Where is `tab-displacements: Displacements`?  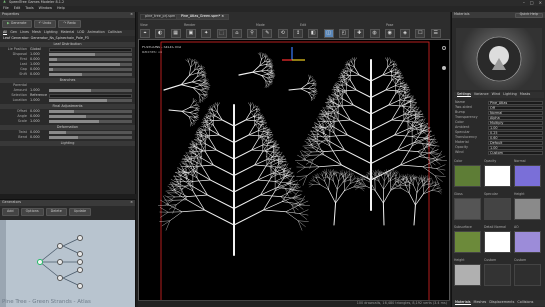
tab-displacements: Displacements is located at coordinates (501, 302).